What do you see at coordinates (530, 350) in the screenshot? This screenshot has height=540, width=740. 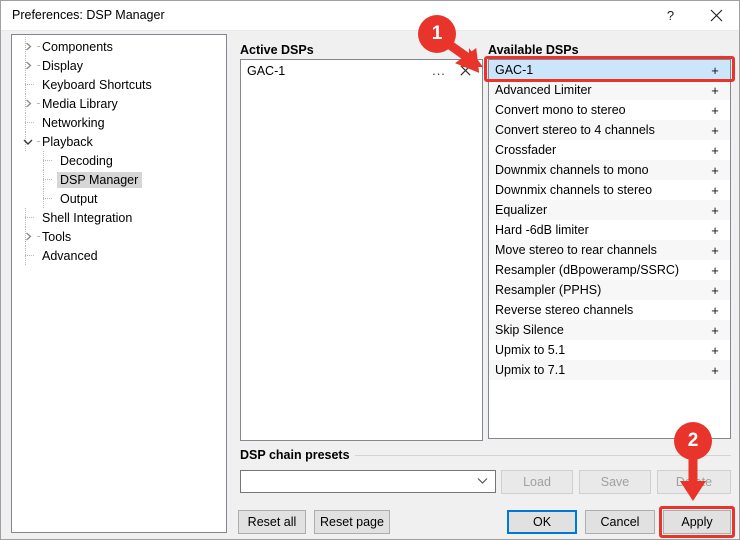 I see `available-dsp-label: Upmix to 5.1` at bounding box center [530, 350].